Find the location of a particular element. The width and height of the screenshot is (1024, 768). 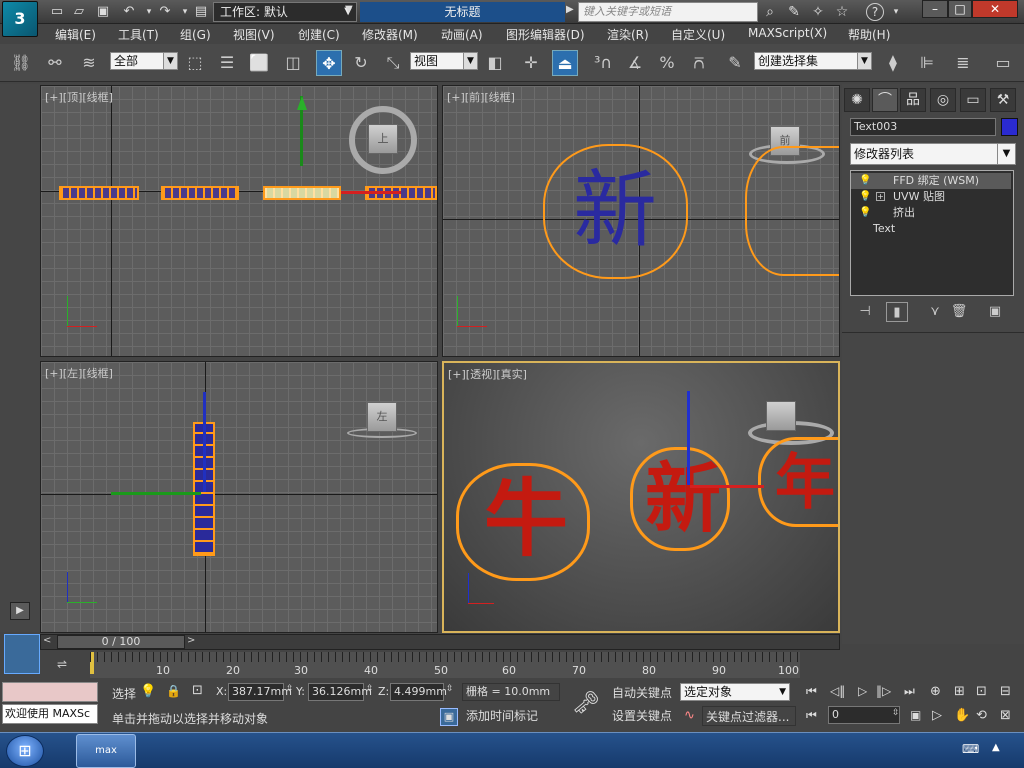

prev-frame-icon: < is located at coordinates (47, 640).